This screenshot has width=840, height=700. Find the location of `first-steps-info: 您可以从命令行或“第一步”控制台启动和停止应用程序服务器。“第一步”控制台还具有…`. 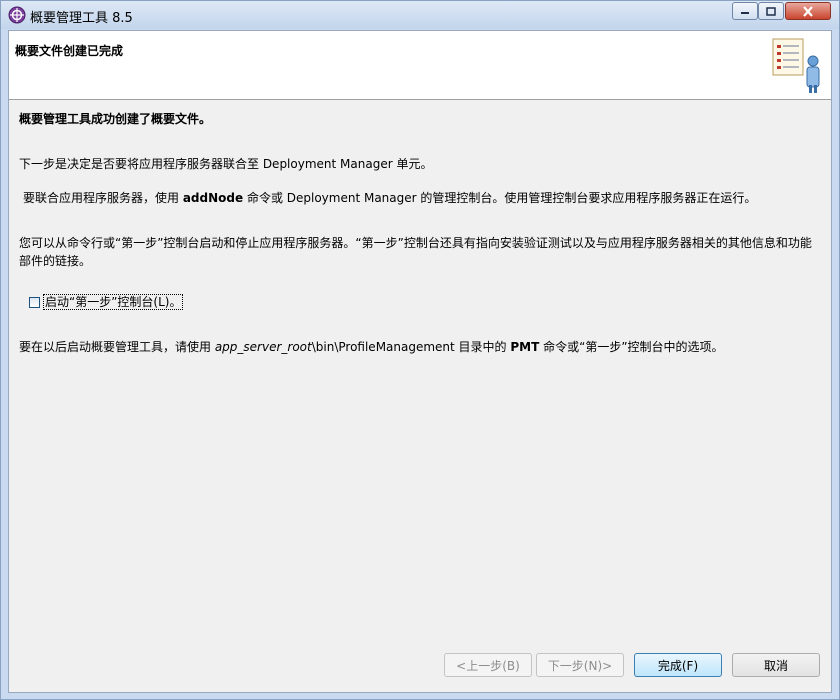

first-steps-info: 您可以从命令行或“第一步”控制台启动和停止应用程序服务器。“第一步”控制台还具有… is located at coordinates (415, 252).